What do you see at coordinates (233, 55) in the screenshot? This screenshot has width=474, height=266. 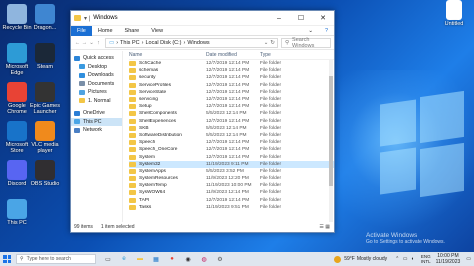 I see `column-date-modified: Date modified` at bounding box center [233, 55].